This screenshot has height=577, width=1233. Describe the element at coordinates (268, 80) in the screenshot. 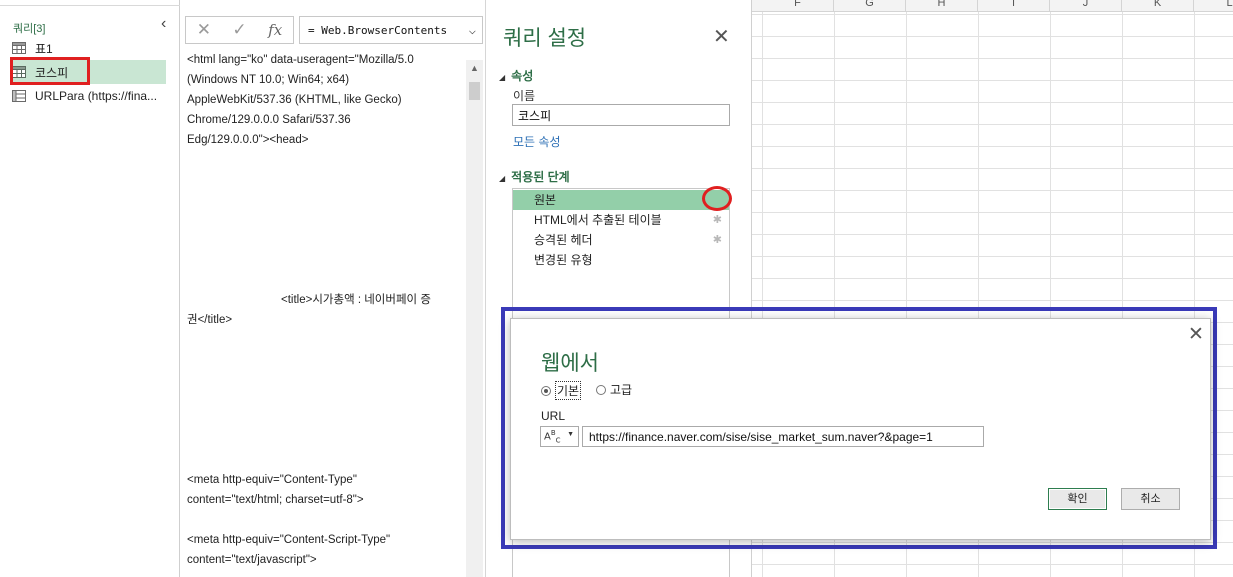

I see `preview-line: (Windows NT 10.0; Win64; x64)` at that location.